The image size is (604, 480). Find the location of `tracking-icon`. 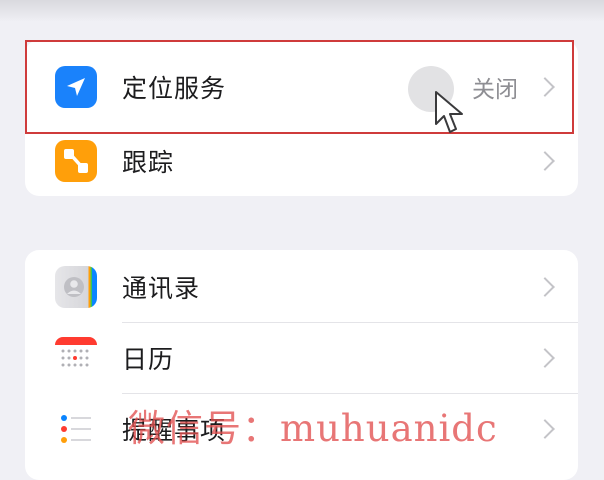

tracking-icon is located at coordinates (76, 161).